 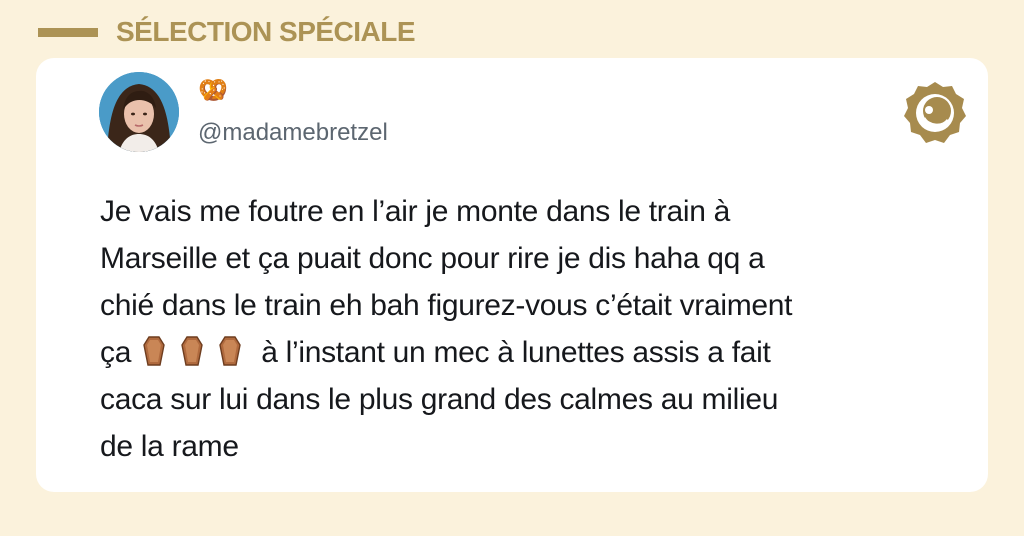 I want to click on section-bar, so click(x=68, y=32).